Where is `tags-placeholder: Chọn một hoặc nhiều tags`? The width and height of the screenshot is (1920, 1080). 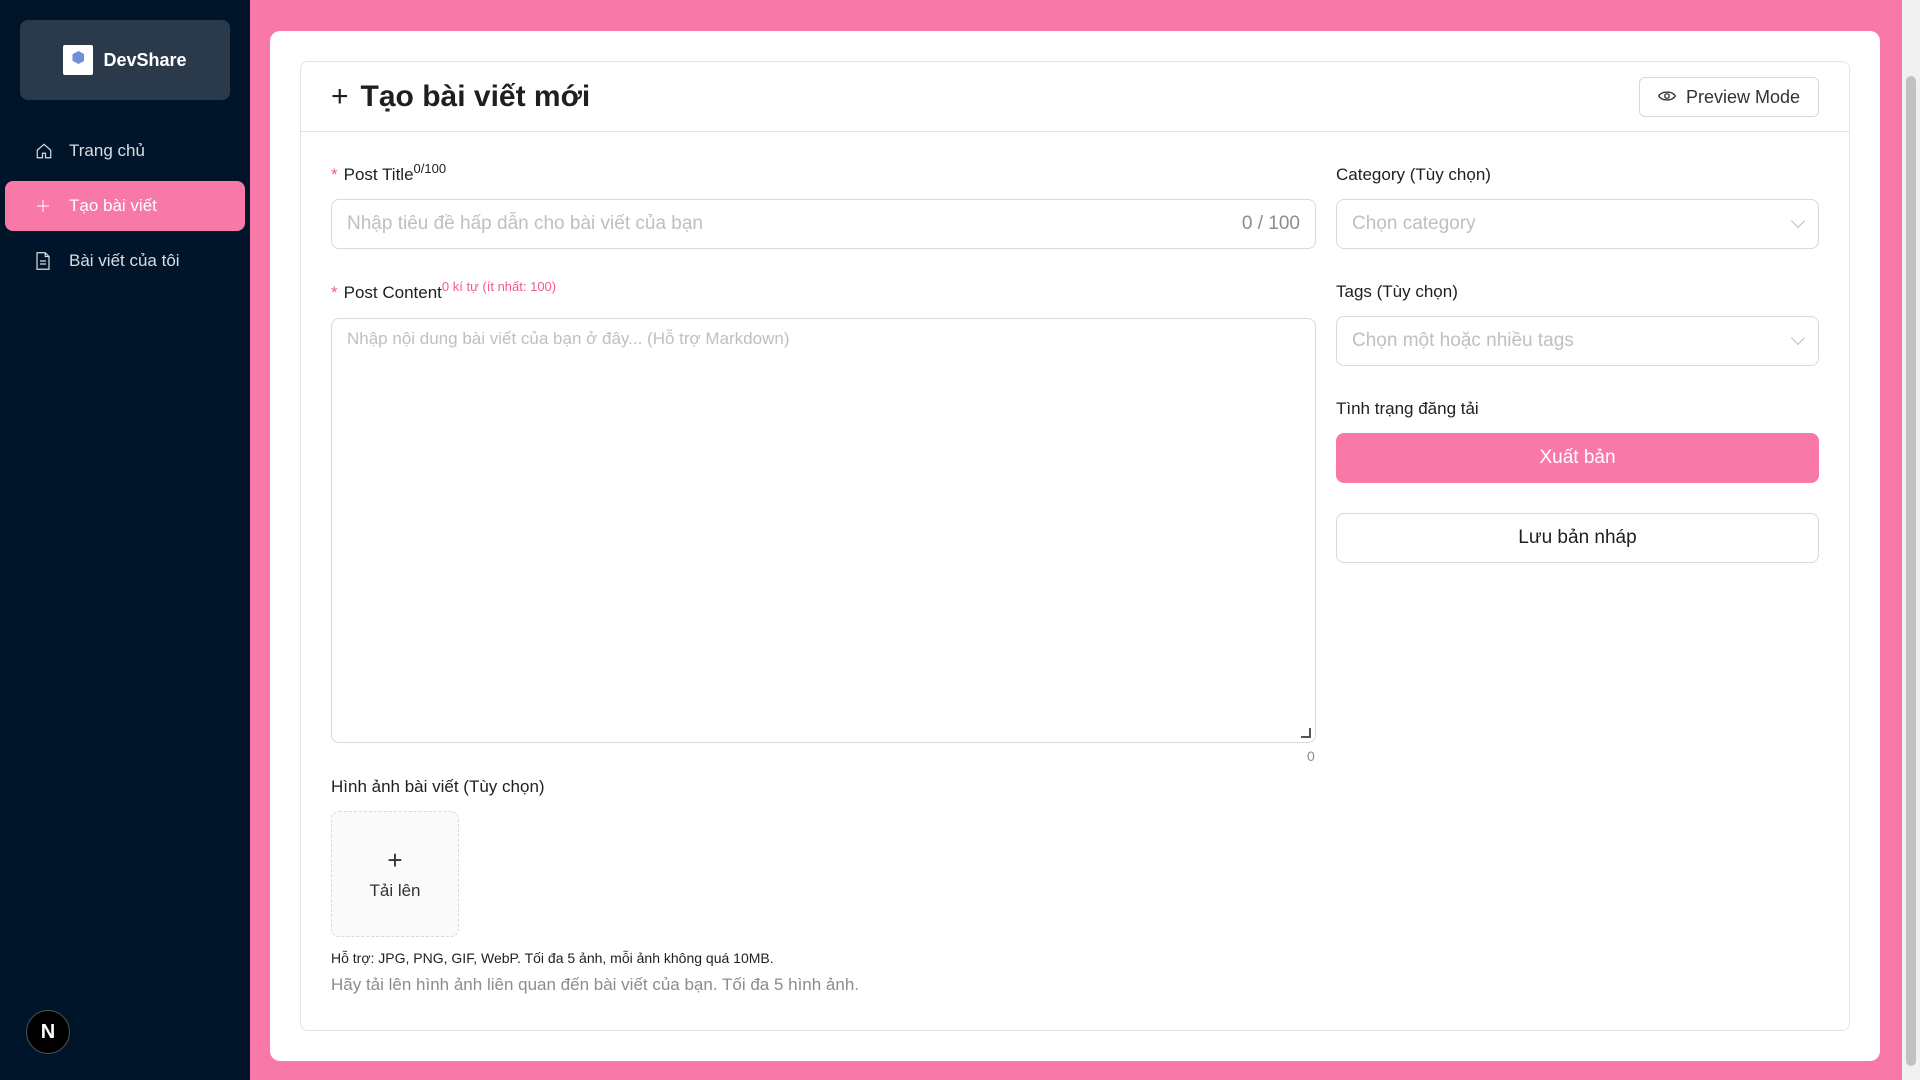
tags-placeholder: Chọn một hoặc nhiều tags is located at coordinates (1463, 340).